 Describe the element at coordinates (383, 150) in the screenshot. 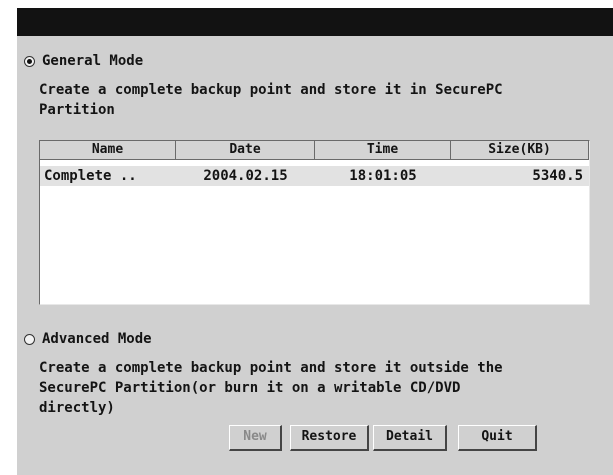

I see `column-header-time: Time` at that location.